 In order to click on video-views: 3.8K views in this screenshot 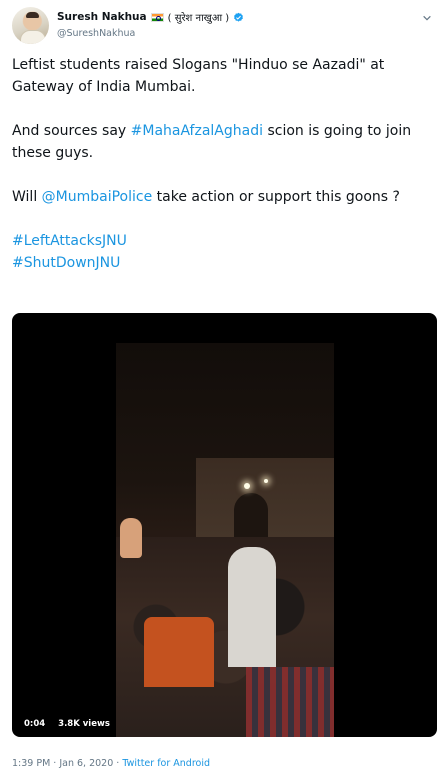, I will do `click(84, 724)`.